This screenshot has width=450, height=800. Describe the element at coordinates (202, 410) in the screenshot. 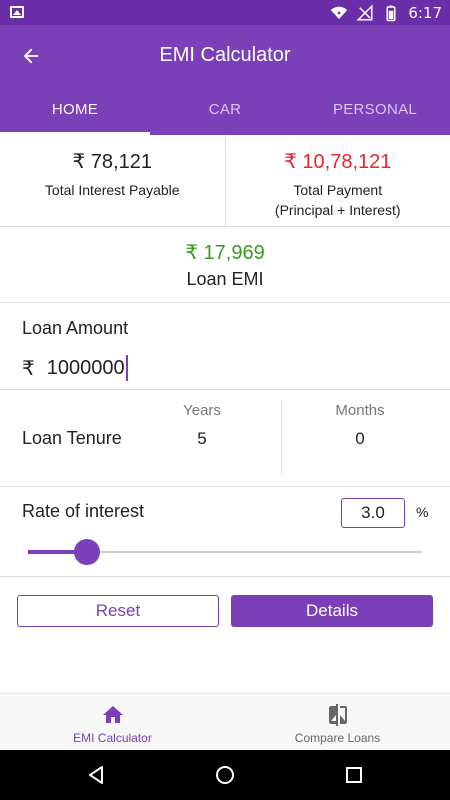

I see `years-header: Years` at that location.